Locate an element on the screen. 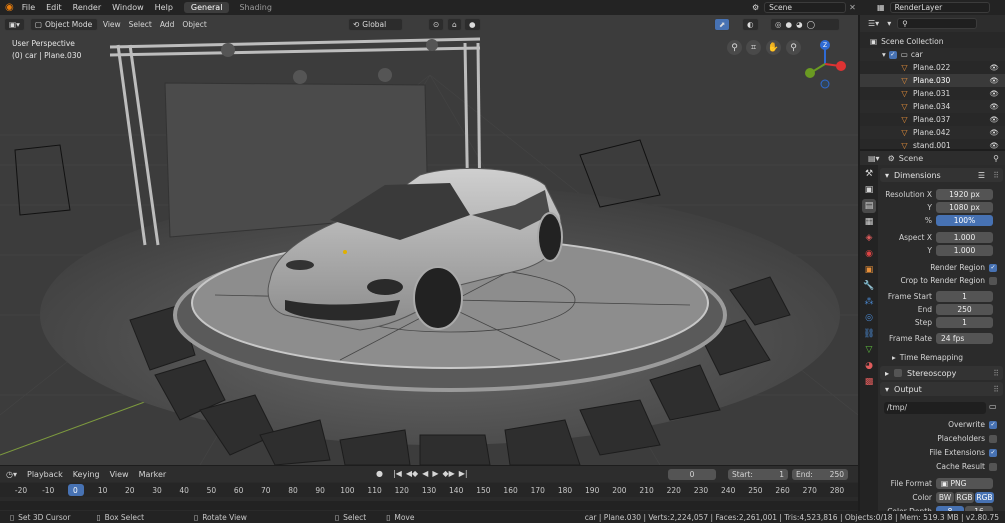 Image resolution: width=1005 pixels, height=523 pixels. editor-type-button: ▣ ▾ is located at coordinates (14, 24).